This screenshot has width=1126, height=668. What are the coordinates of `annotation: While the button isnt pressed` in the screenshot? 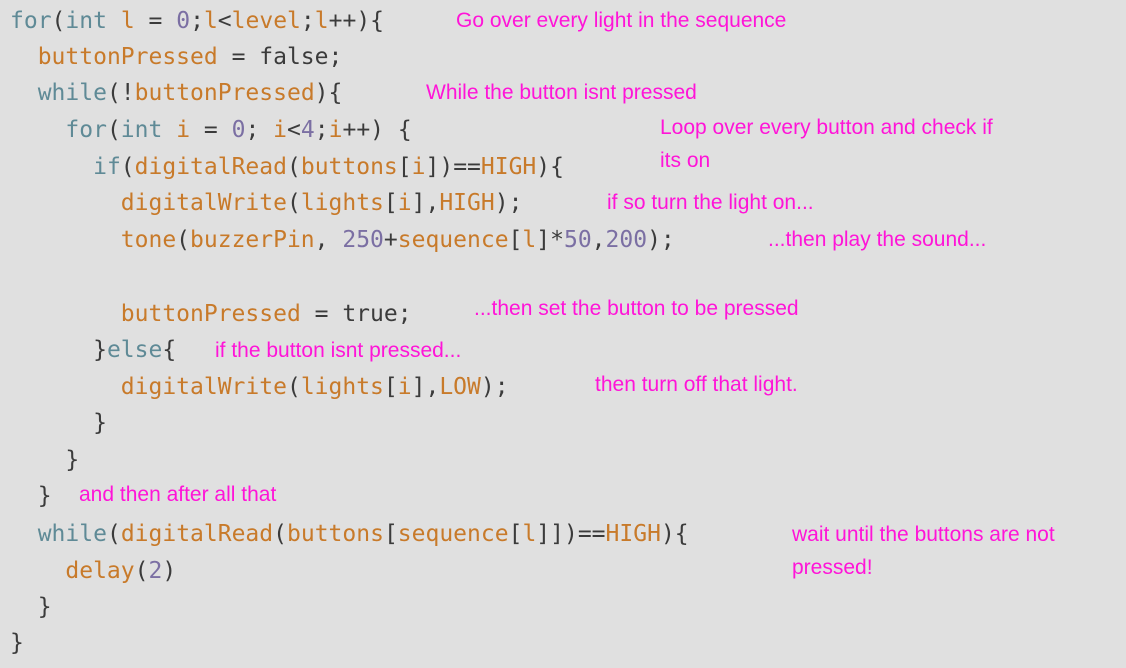 It's located at (561, 92).